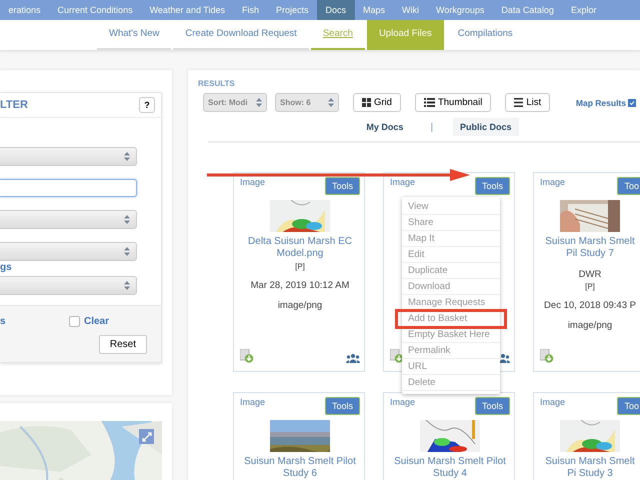  What do you see at coordinates (374, 10) in the screenshot?
I see `nav-tab: Maps` at bounding box center [374, 10].